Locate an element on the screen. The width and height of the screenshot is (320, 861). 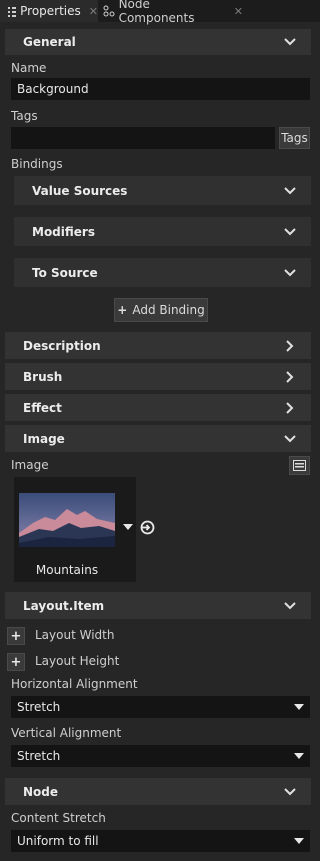
add-layout-width-button: + is located at coordinates (16, 636).